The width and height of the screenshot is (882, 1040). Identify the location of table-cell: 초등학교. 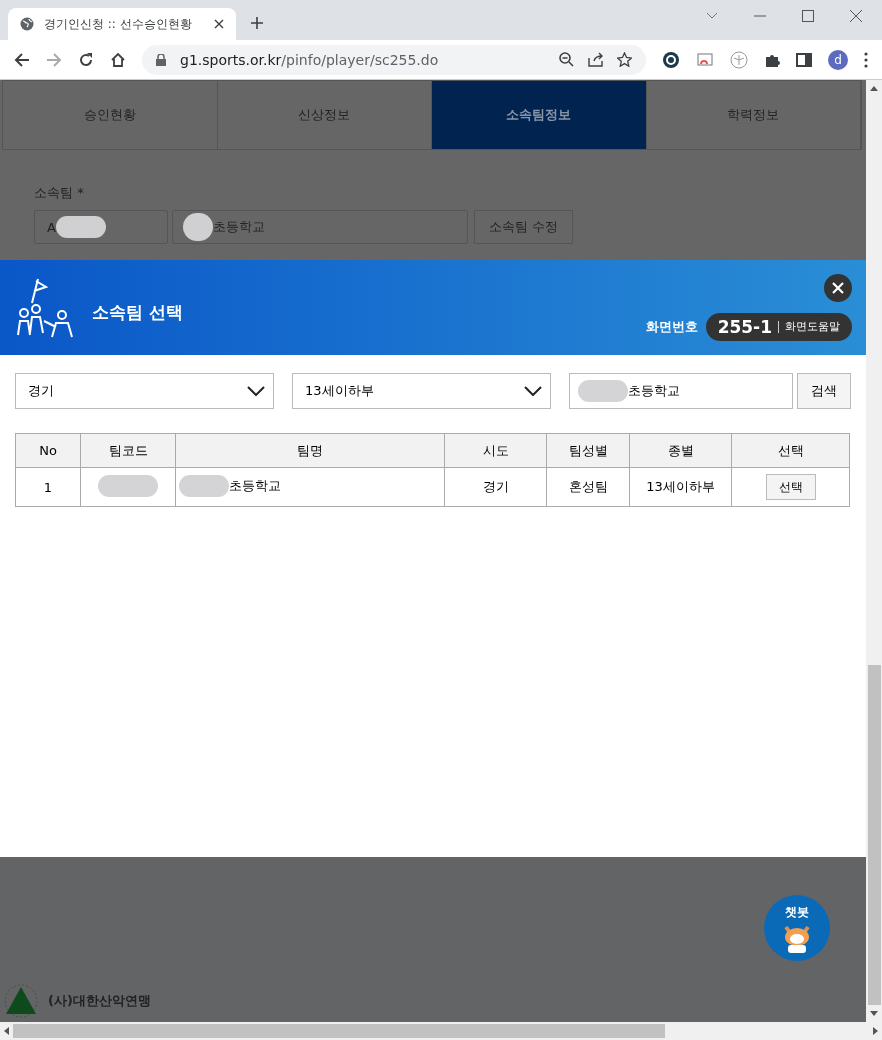
(229, 485).